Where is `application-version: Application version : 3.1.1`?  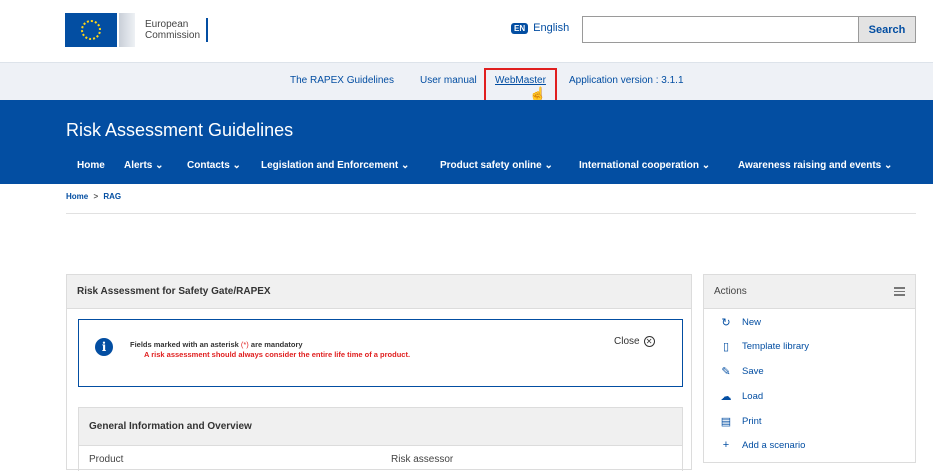
application-version: Application version : 3.1.1 is located at coordinates (626, 80).